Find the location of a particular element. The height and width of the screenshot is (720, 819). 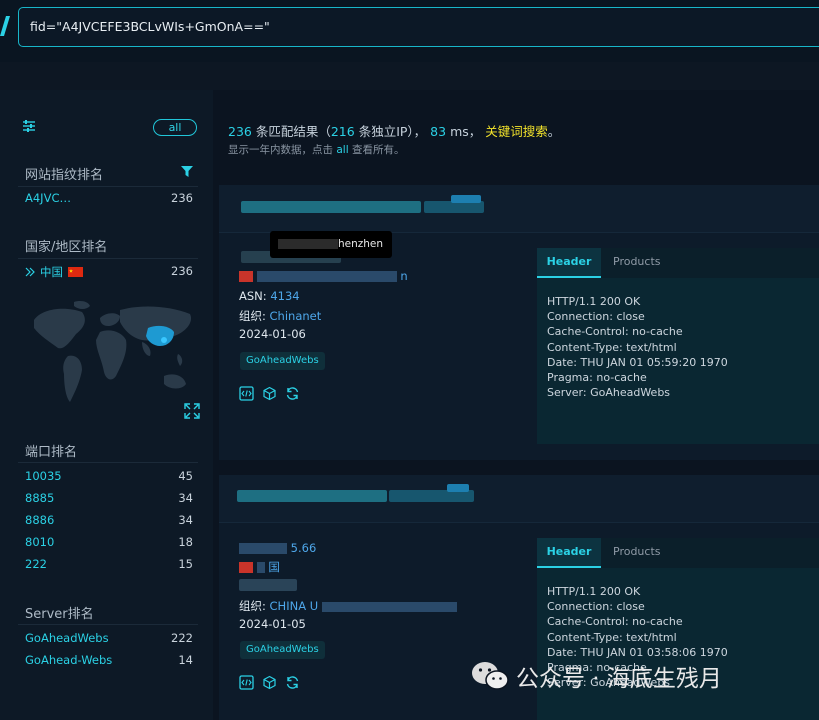

org-value: Chinanet is located at coordinates (296, 316).